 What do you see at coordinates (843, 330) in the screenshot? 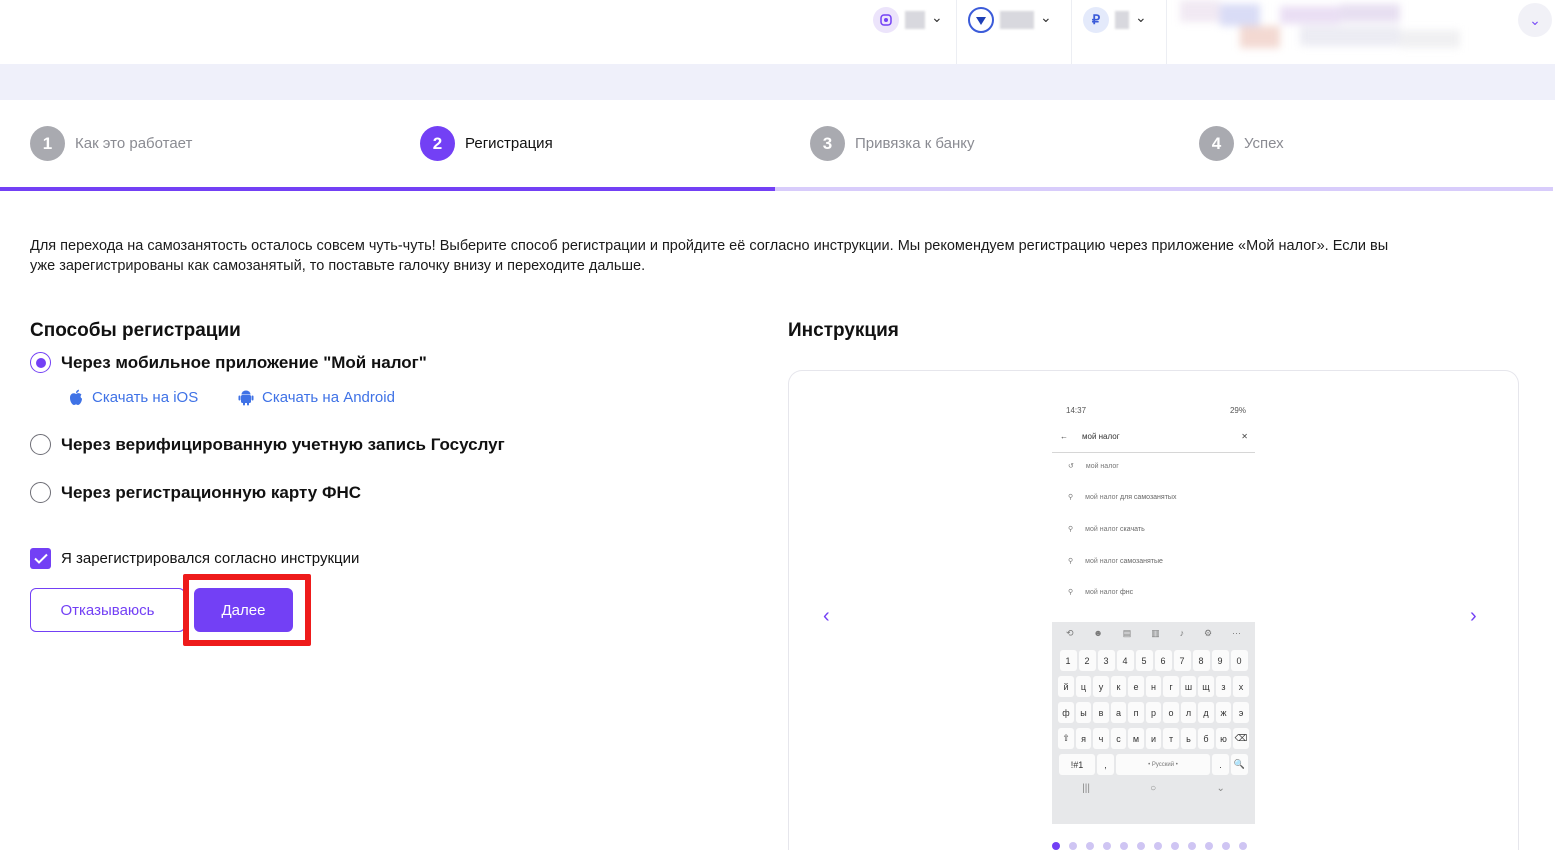
I see `instruction-title: Инструкция` at bounding box center [843, 330].